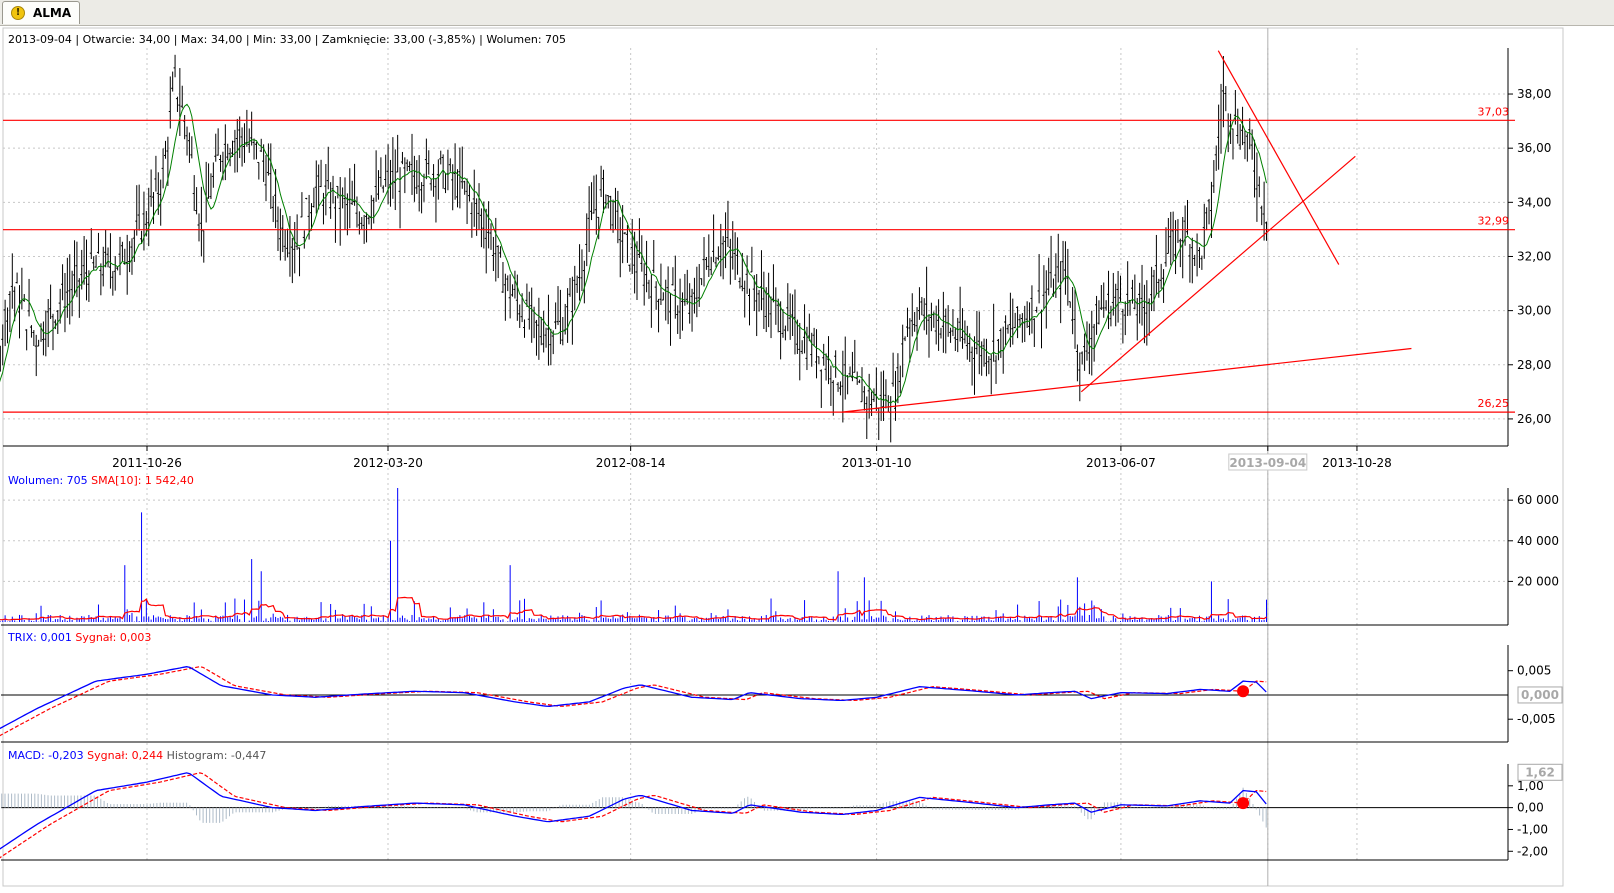 This screenshot has width=1614, height=893. Describe the element at coordinates (1532, 851) in the screenshot. I see `macd-y-tick-label: -2,00` at that location.